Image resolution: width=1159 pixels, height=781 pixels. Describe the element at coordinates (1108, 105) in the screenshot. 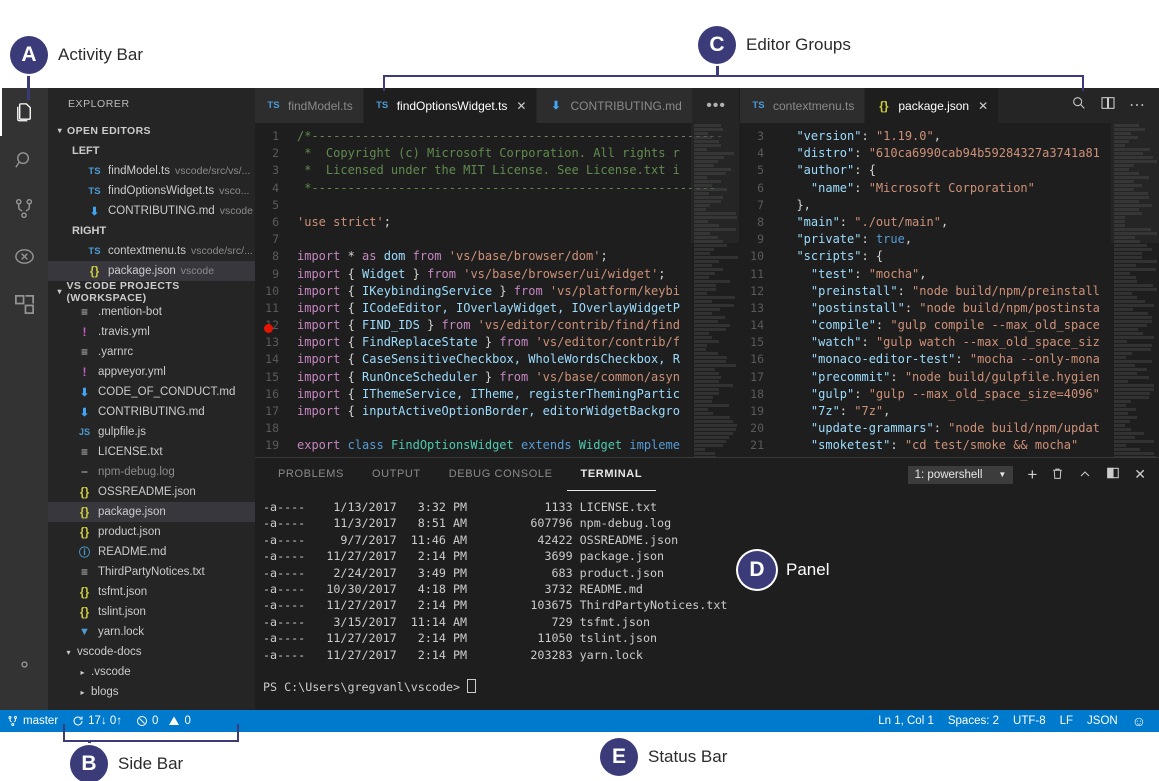

I see `split-editor-icon` at that location.